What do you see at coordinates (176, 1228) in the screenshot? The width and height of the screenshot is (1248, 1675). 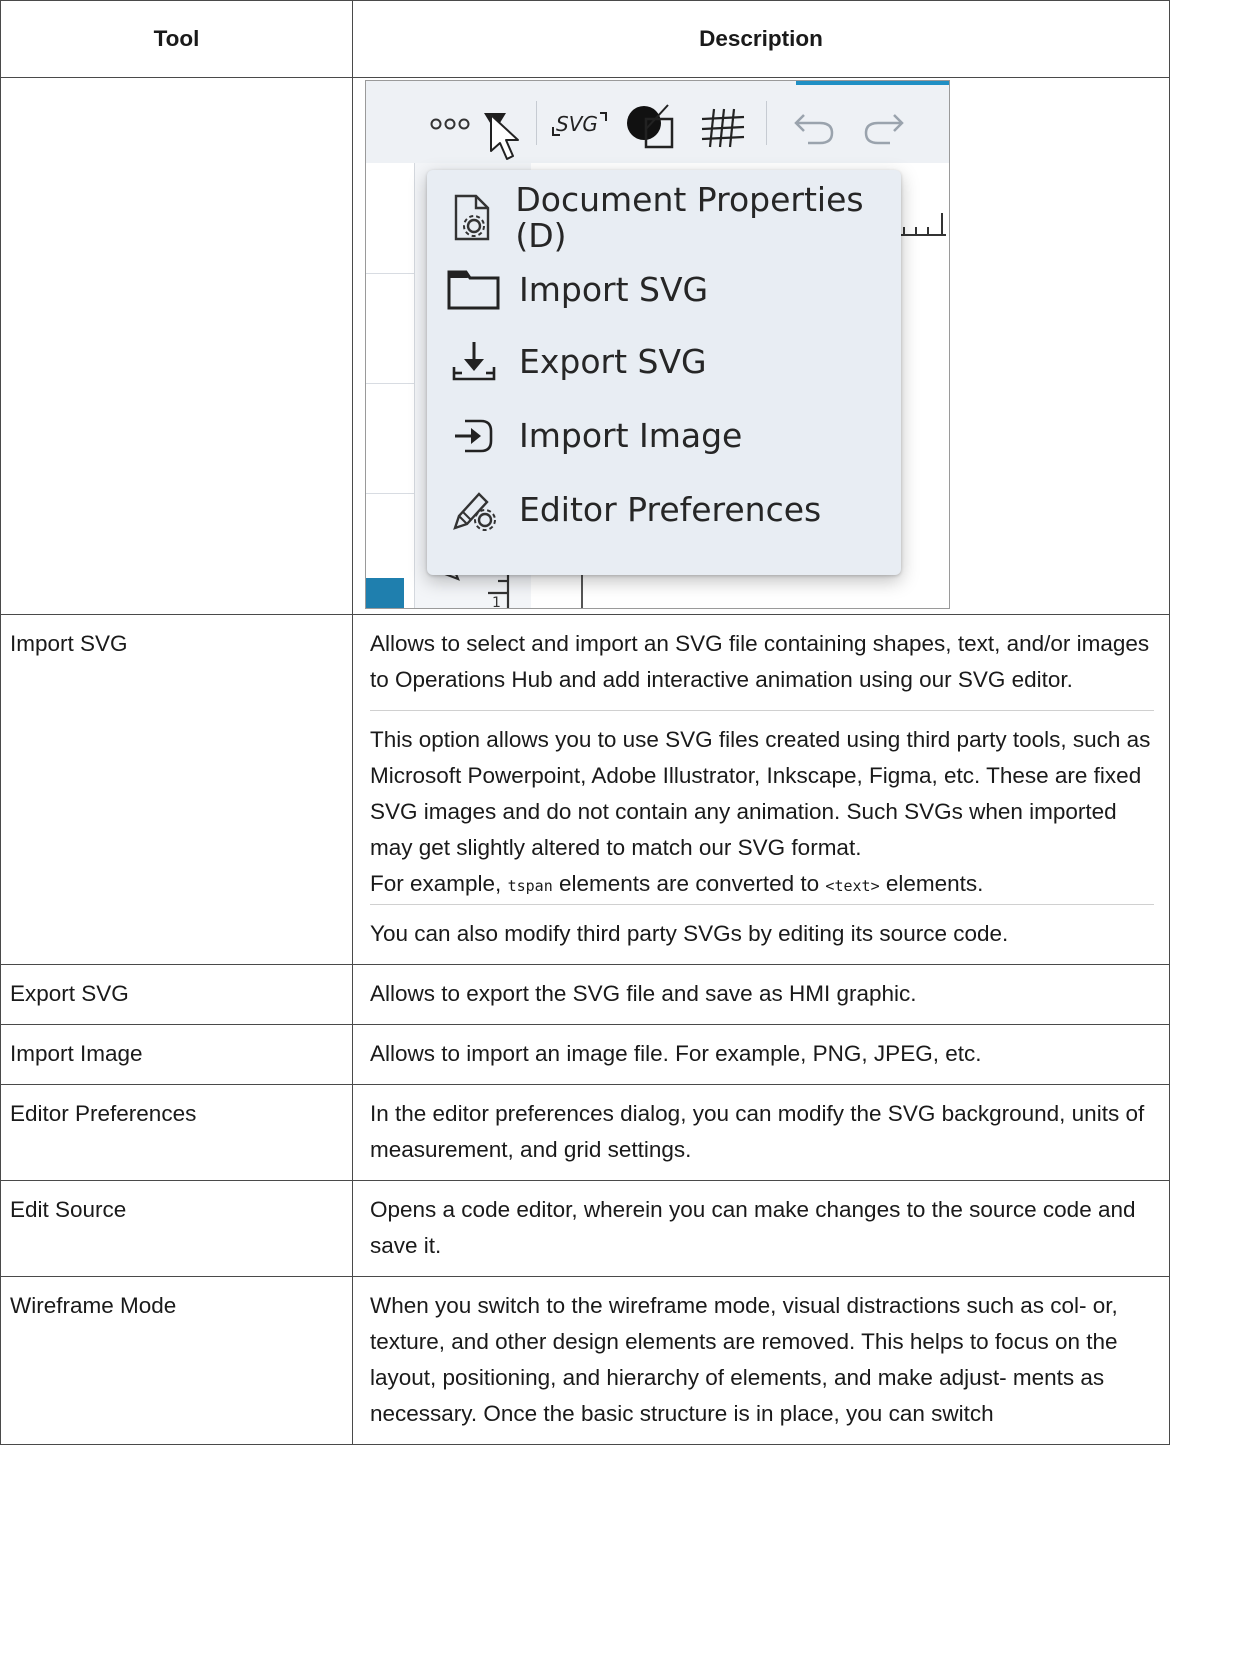 I see `tool-name: Edit Source` at bounding box center [176, 1228].